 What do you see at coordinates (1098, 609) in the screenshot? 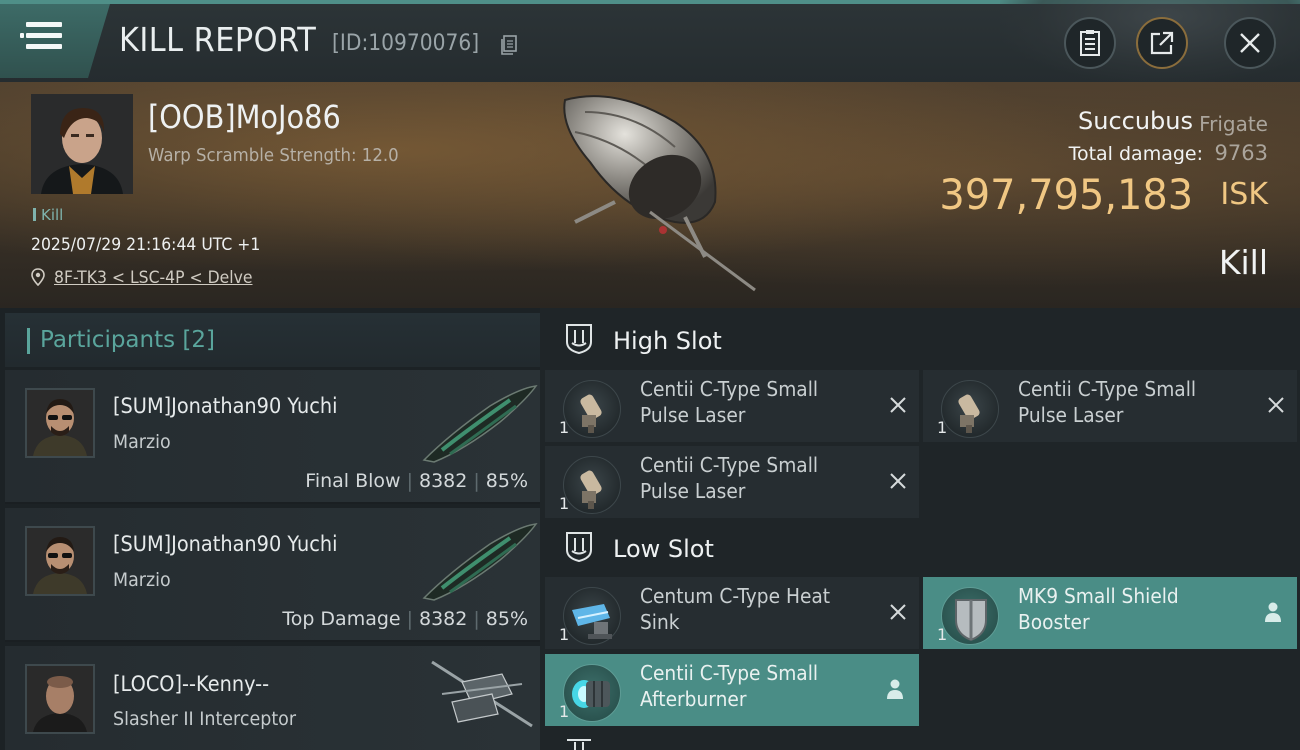
I see `module-name: MK9 Small Shield Booster` at bounding box center [1098, 609].